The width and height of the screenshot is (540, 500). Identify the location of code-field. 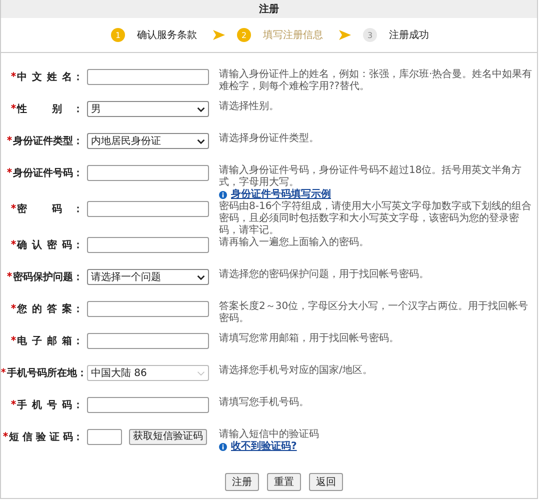
(104, 437).